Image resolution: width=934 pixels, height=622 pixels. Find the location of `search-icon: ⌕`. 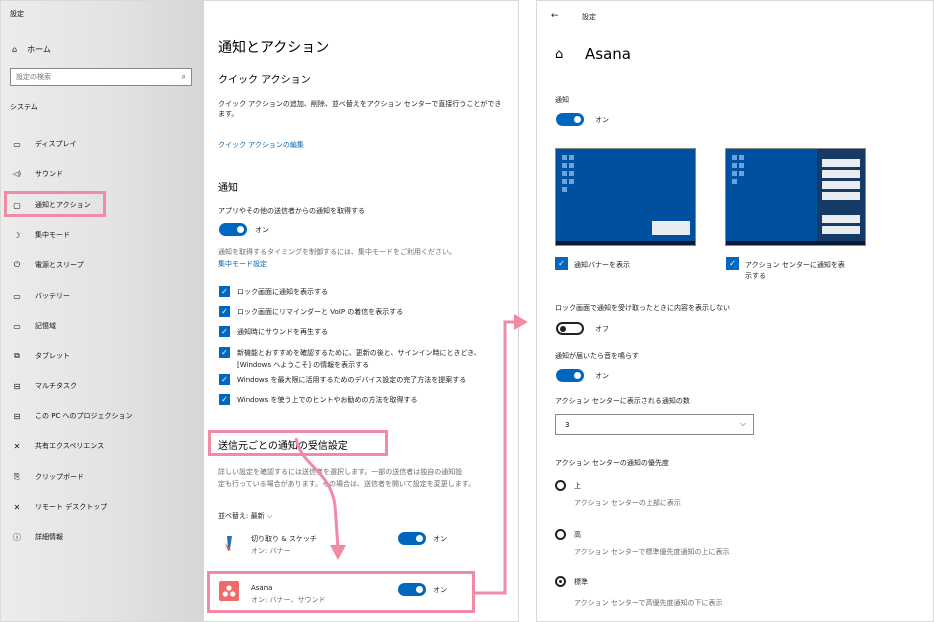

search-icon: ⌕ is located at coordinates (183, 76).